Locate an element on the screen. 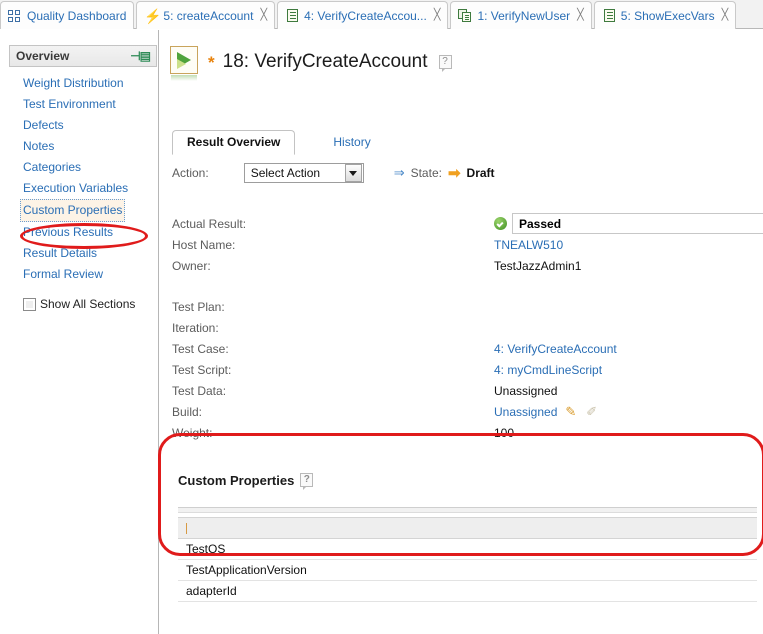 This screenshot has width=763, height=634. sidebar-item-previous-results: Previous Results is located at coordinates (90, 232).